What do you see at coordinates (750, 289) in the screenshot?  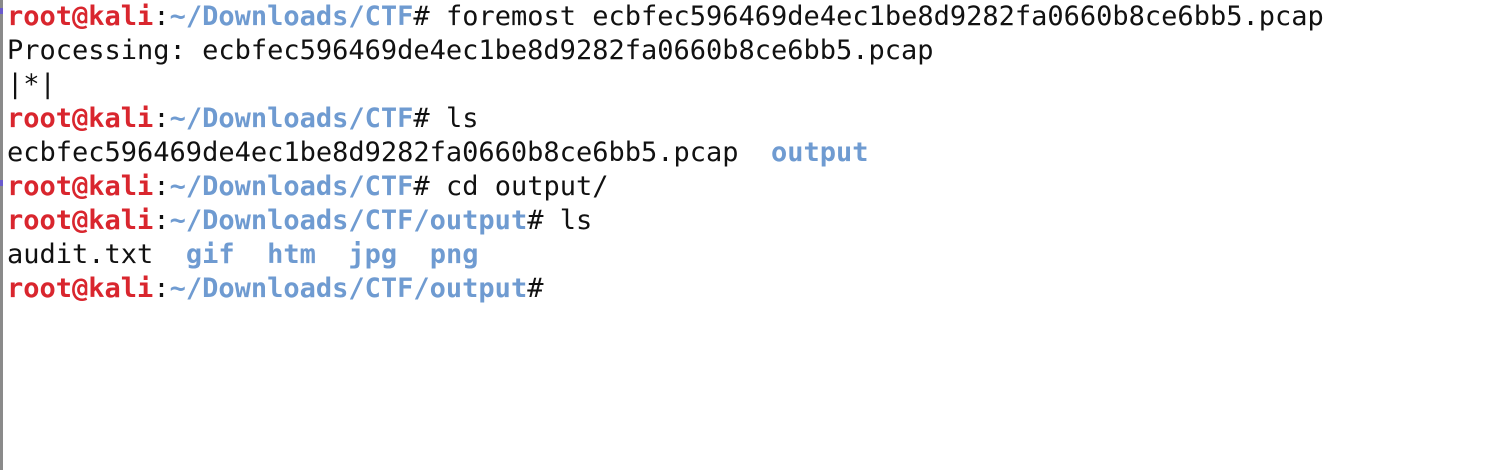 I see `current-prompt-line: root@kali:~/Downloads/CTF/output#` at bounding box center [750, 289].